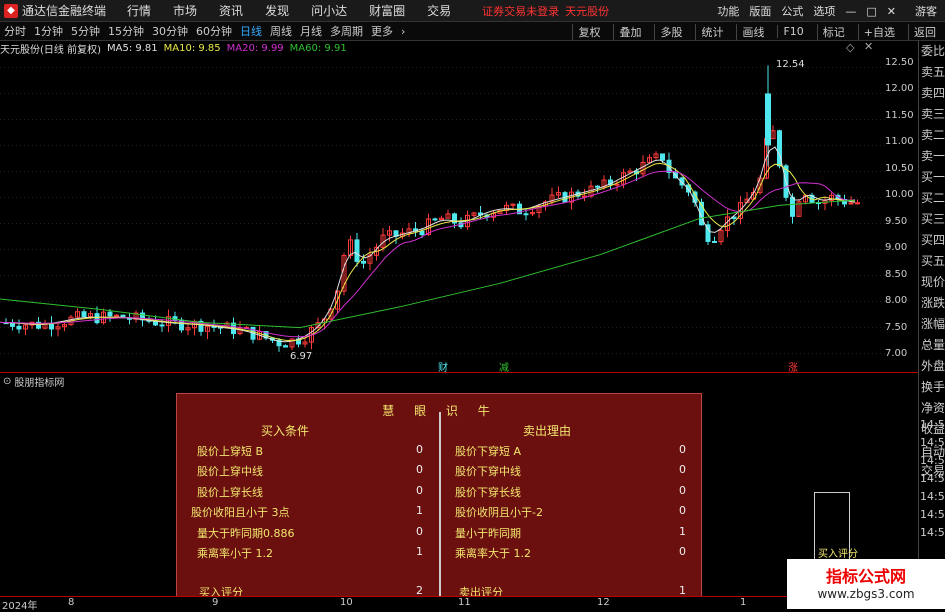 This screenshot has height=612, width=945. What do you see at coordinates (866, 584) in the screenshot?
I see `watermark: 指标公式网 www.zbgs3.com` at bounding box center [866, 584].